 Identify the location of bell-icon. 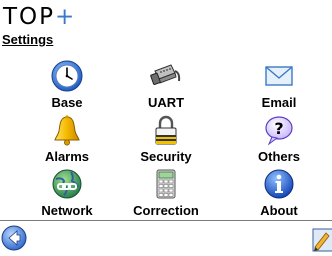
(67, 130).